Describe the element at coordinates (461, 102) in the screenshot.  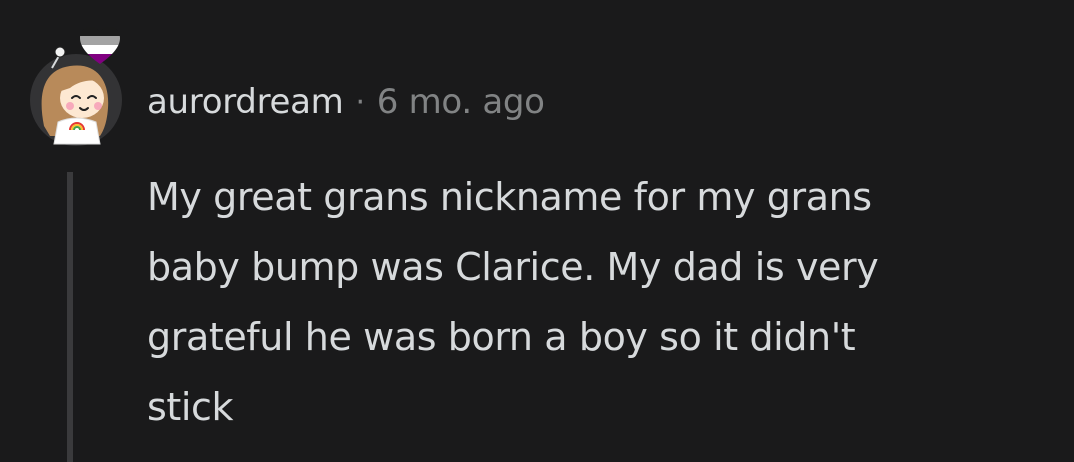
I see `timestamp: 6 mo. ago` at that location.